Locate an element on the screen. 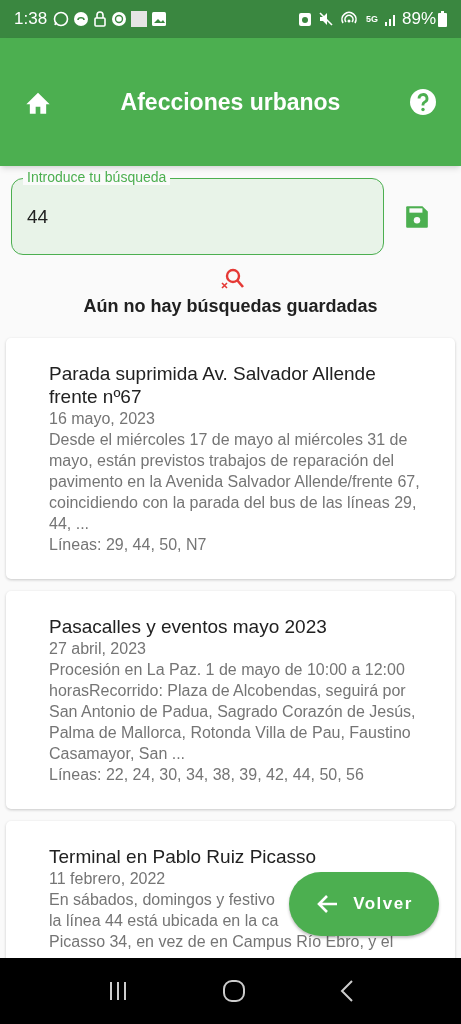 The image size is (461, 1024). card-date: 16 mayo, 2023 is located at coordinates (102, 419).